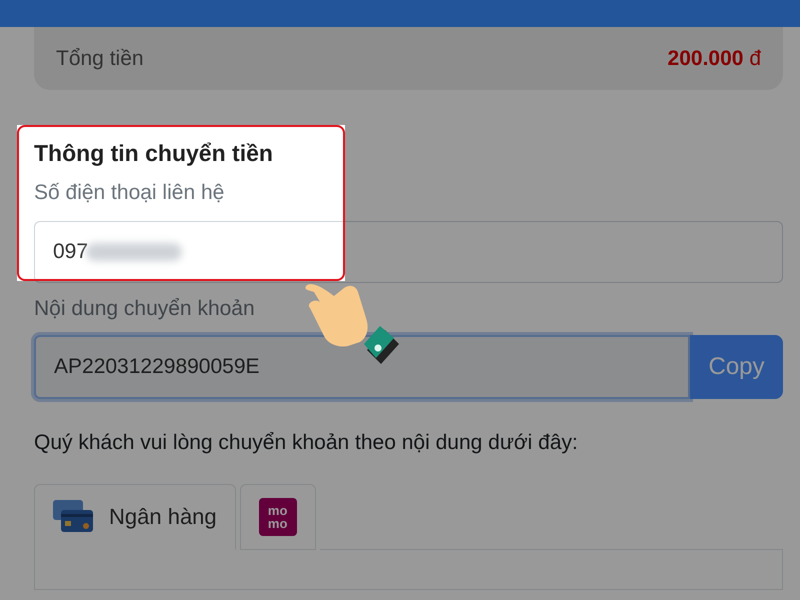 This screenshot has width=800, height=600. Describe the element at coordinates (306, 443) in the screenshot. I see `instruction-text: Quý khách vui lòng chuyển khoản theo nội dung dưới đây:` at that location.